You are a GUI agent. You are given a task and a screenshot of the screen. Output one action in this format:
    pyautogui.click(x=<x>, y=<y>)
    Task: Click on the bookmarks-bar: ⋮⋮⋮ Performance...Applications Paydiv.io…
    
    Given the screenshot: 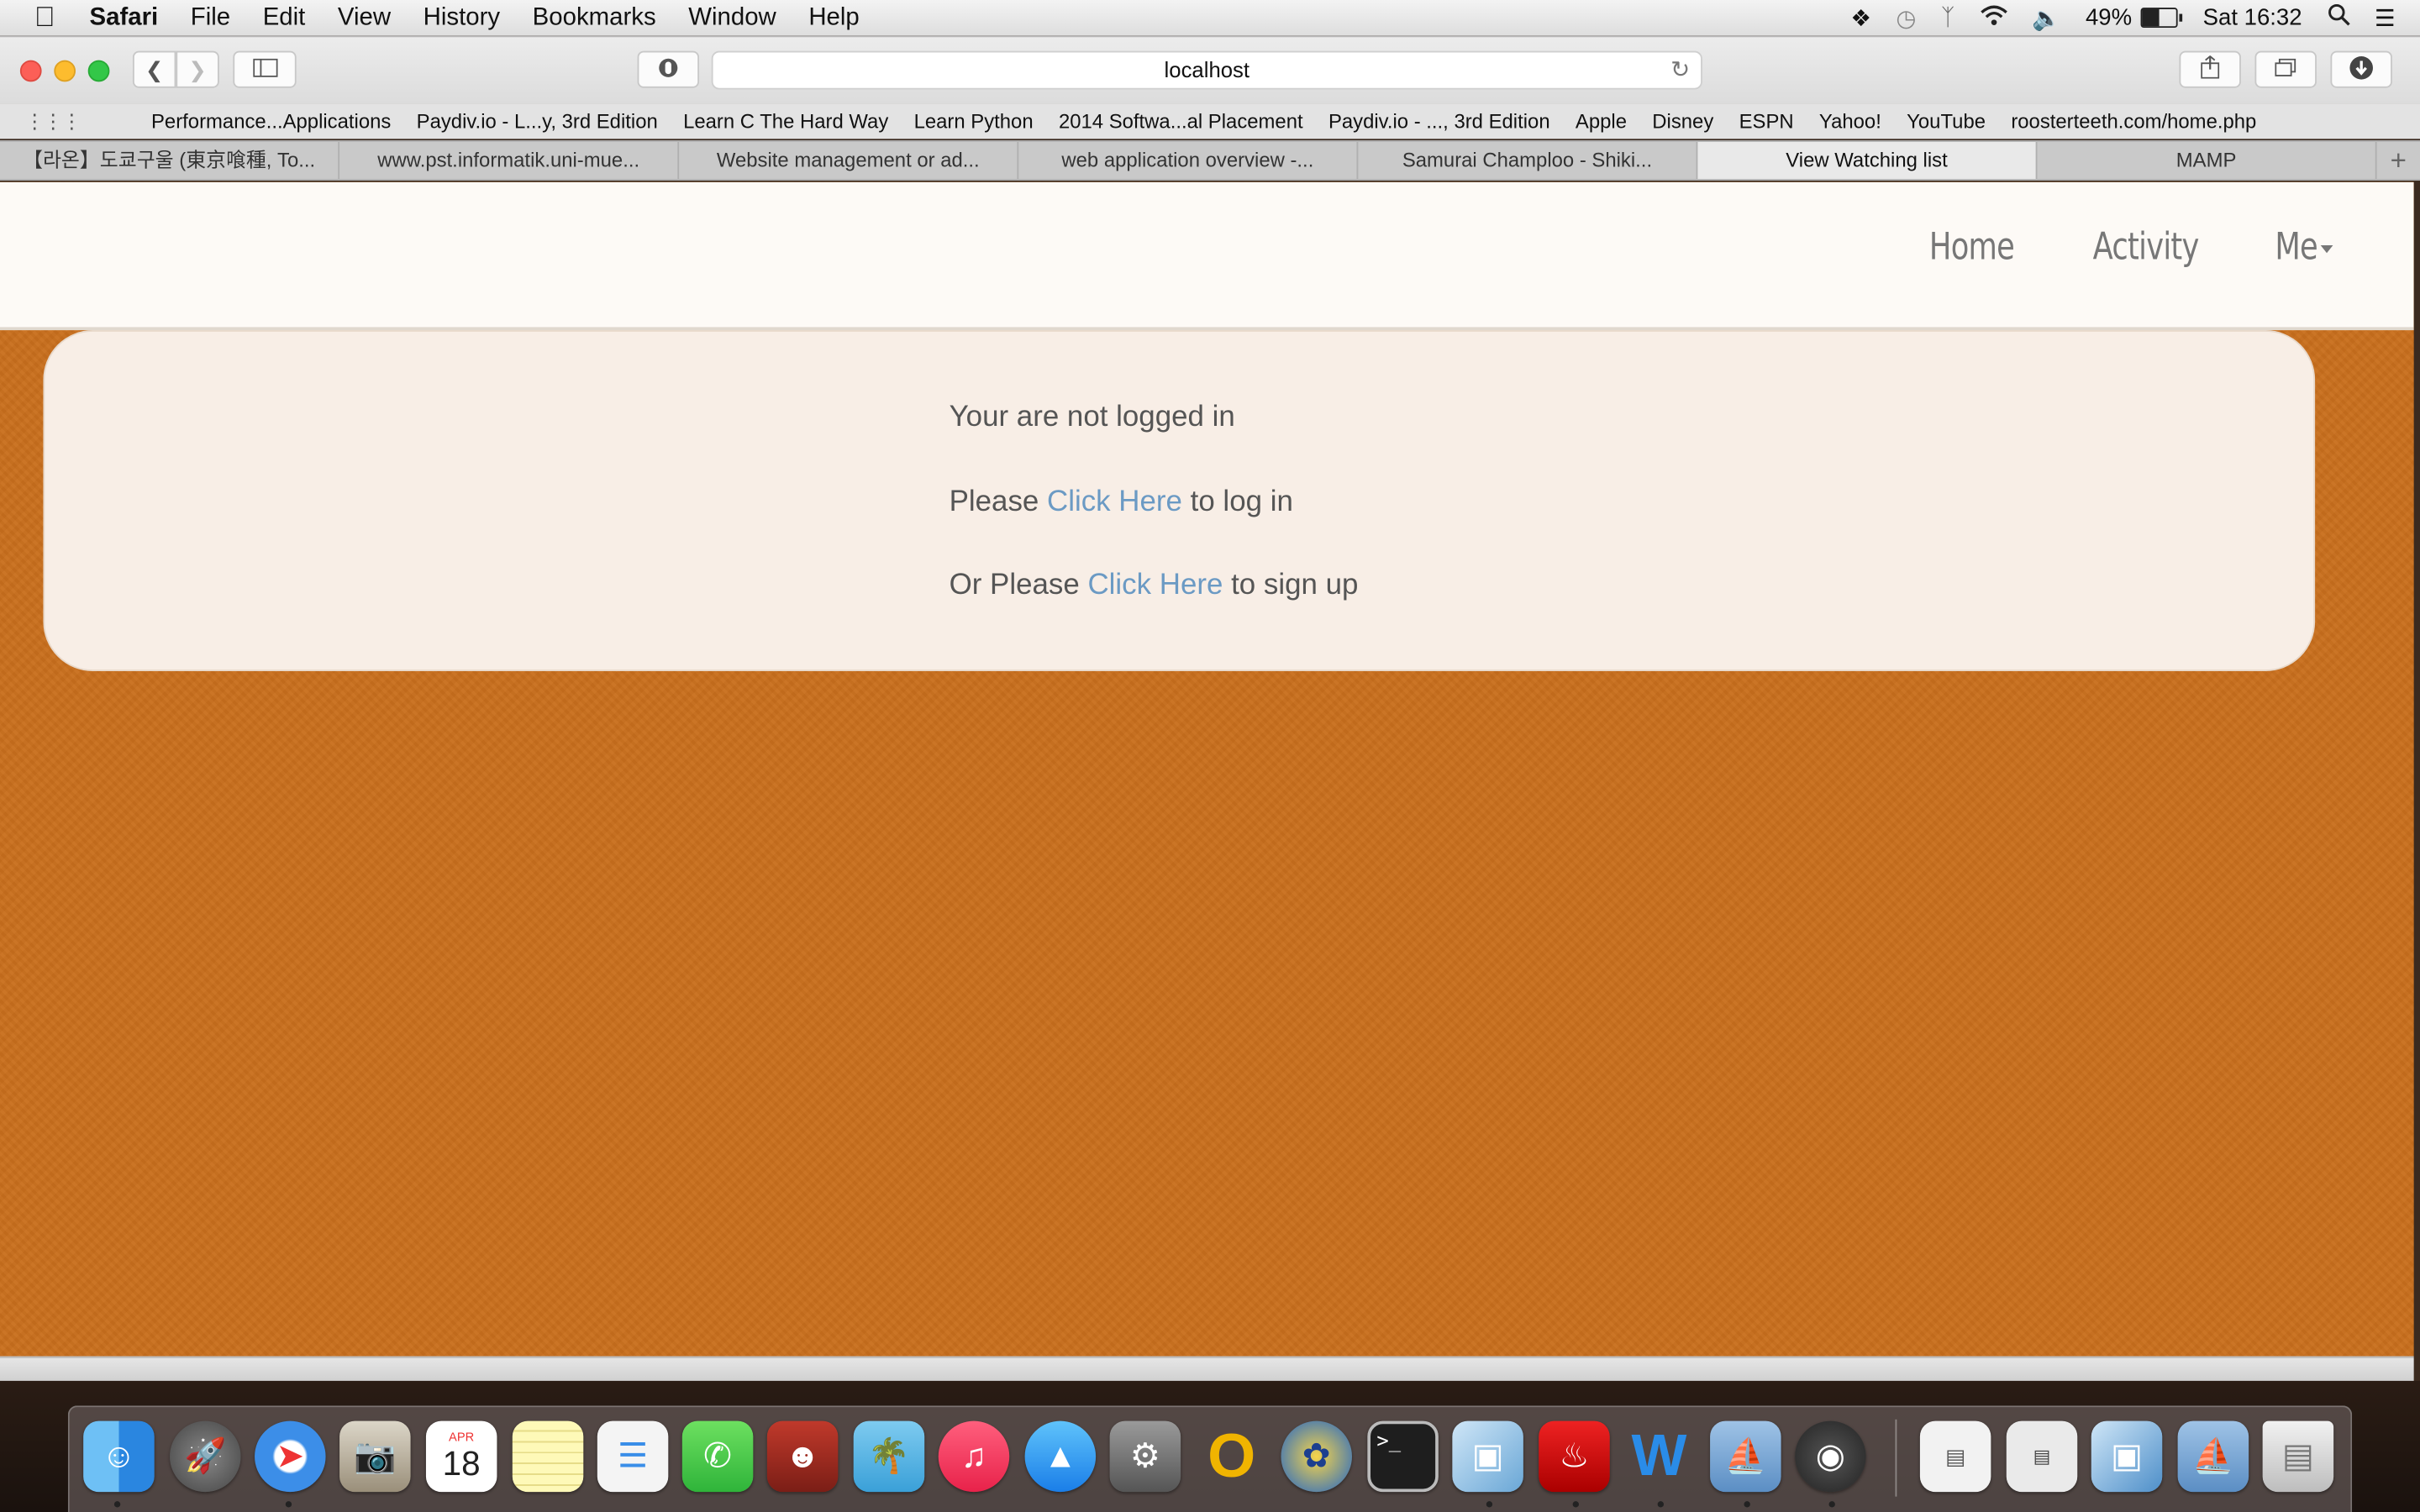 What is the action you would take?
    pyautogui.click(x=1210, y=121)
    